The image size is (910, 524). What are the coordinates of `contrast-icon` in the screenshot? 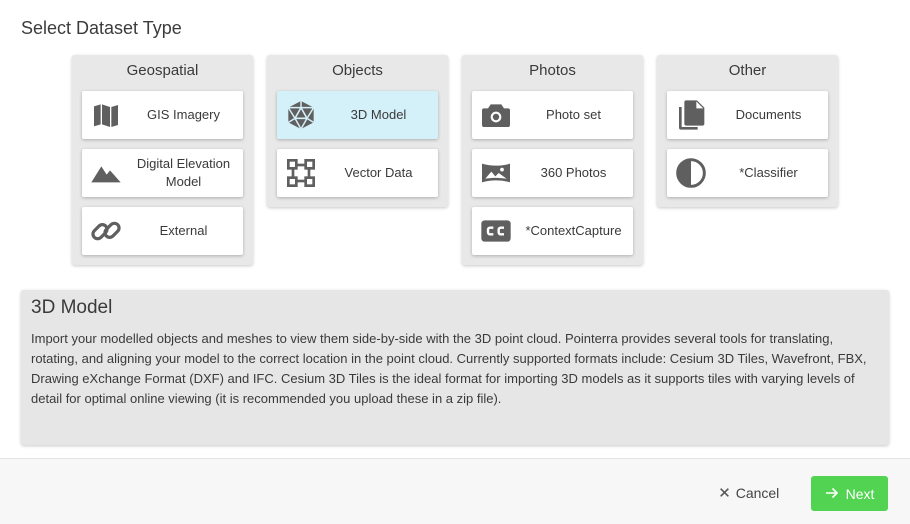 It's located at (691, 173).